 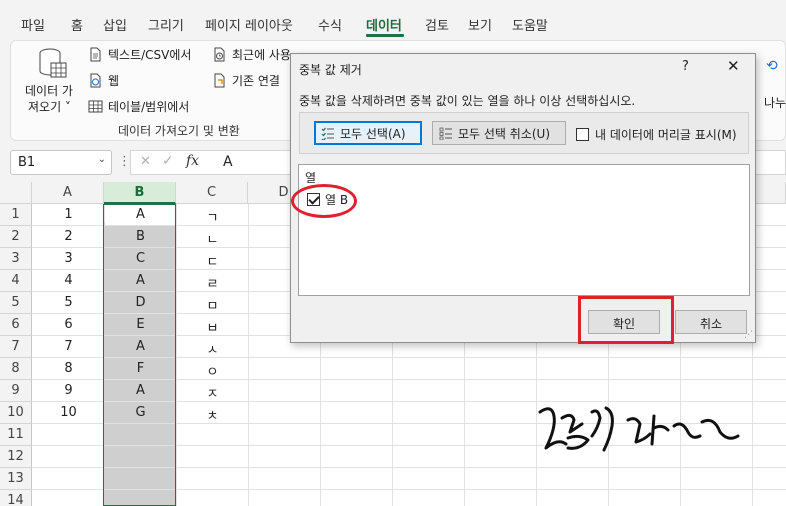 I want to click on ribbon-right-partial: ⟲ 나누, so click(x=774, y=84).